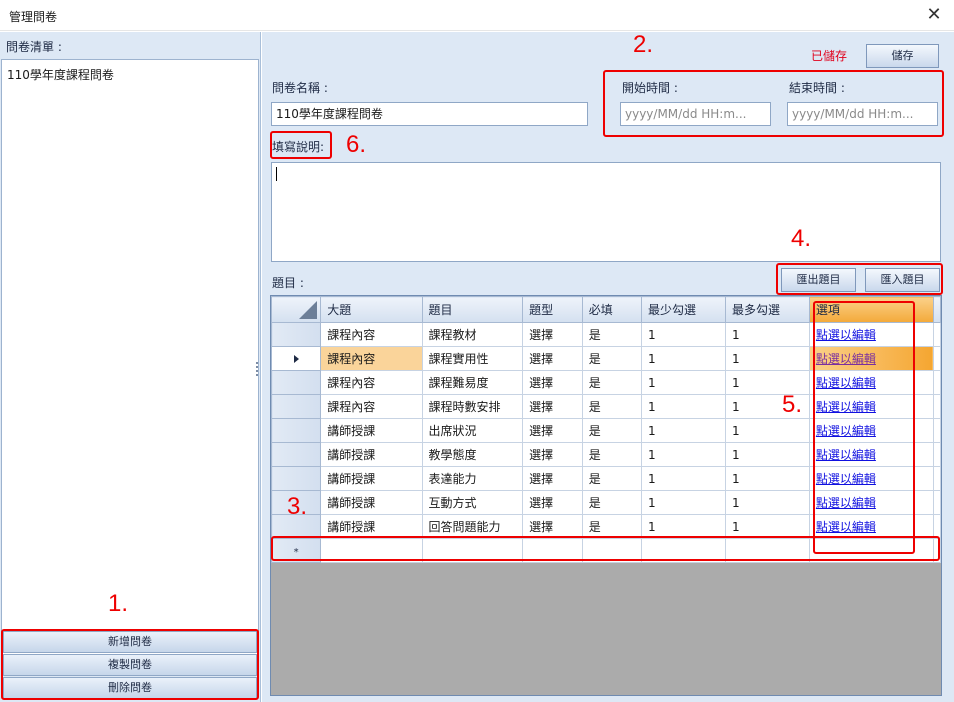 Image resolution: width=954 pixels, height=702 pixels. I want to click on cell-question: 課程難易度, so click(472, 382).